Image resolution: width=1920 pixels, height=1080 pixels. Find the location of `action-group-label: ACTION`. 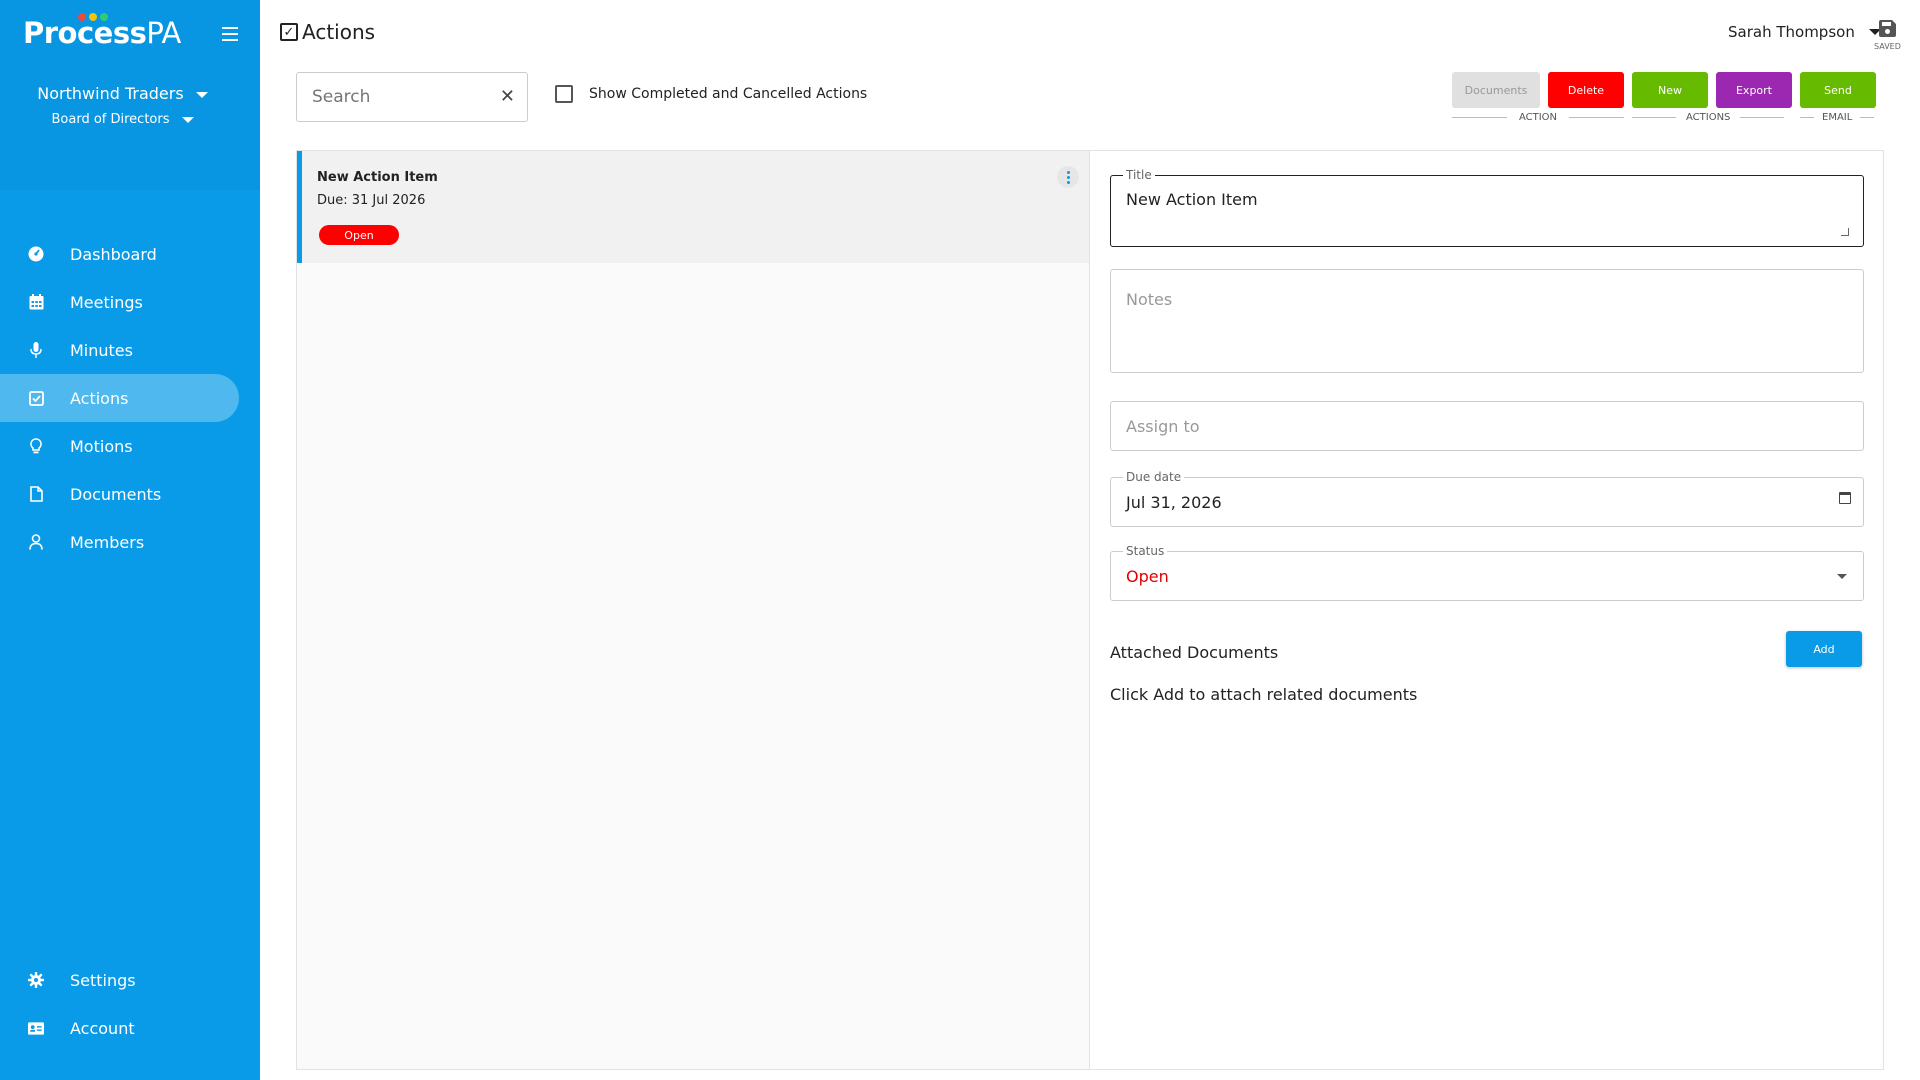

action-group-label: ACTION is located at coordinates (1538, 117).